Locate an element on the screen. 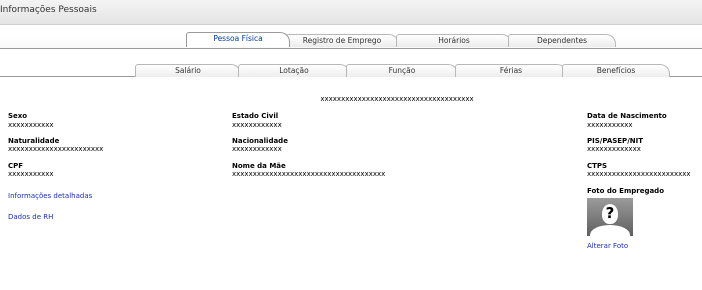 This screenshot has width=702, height=290. alterar-foto-link: Alterar Foto is located at coordinates (607, 246).